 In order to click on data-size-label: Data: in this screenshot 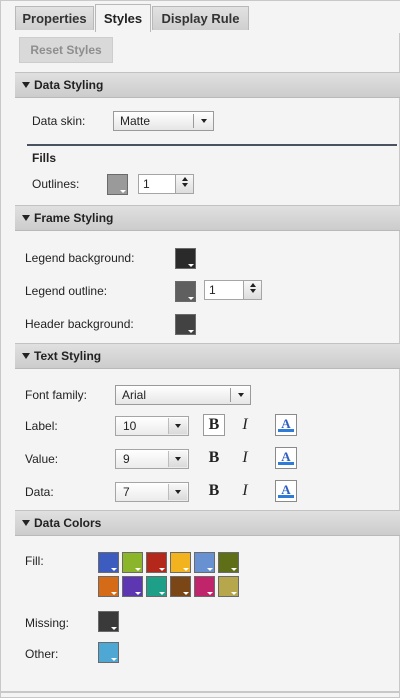, I will do `click(39, 492)`.